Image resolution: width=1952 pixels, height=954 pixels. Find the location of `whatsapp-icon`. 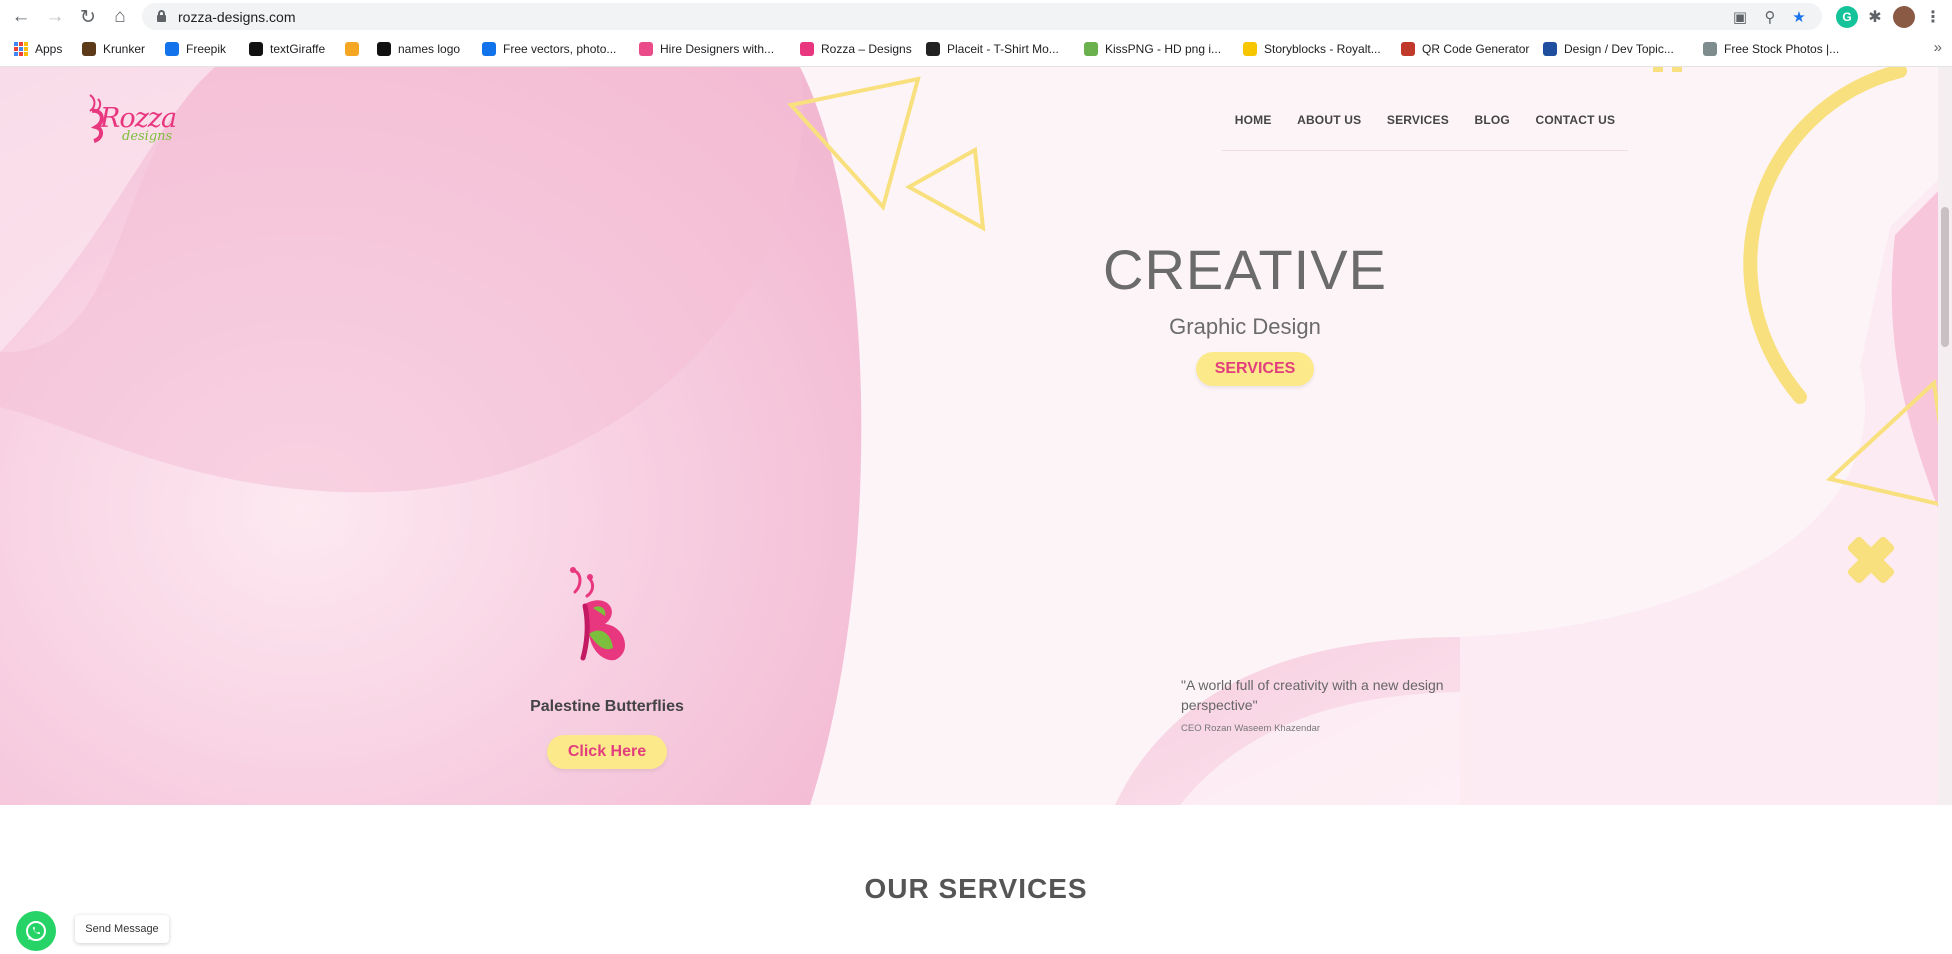

whatsapp-icon is located at coordinates (36, 931).